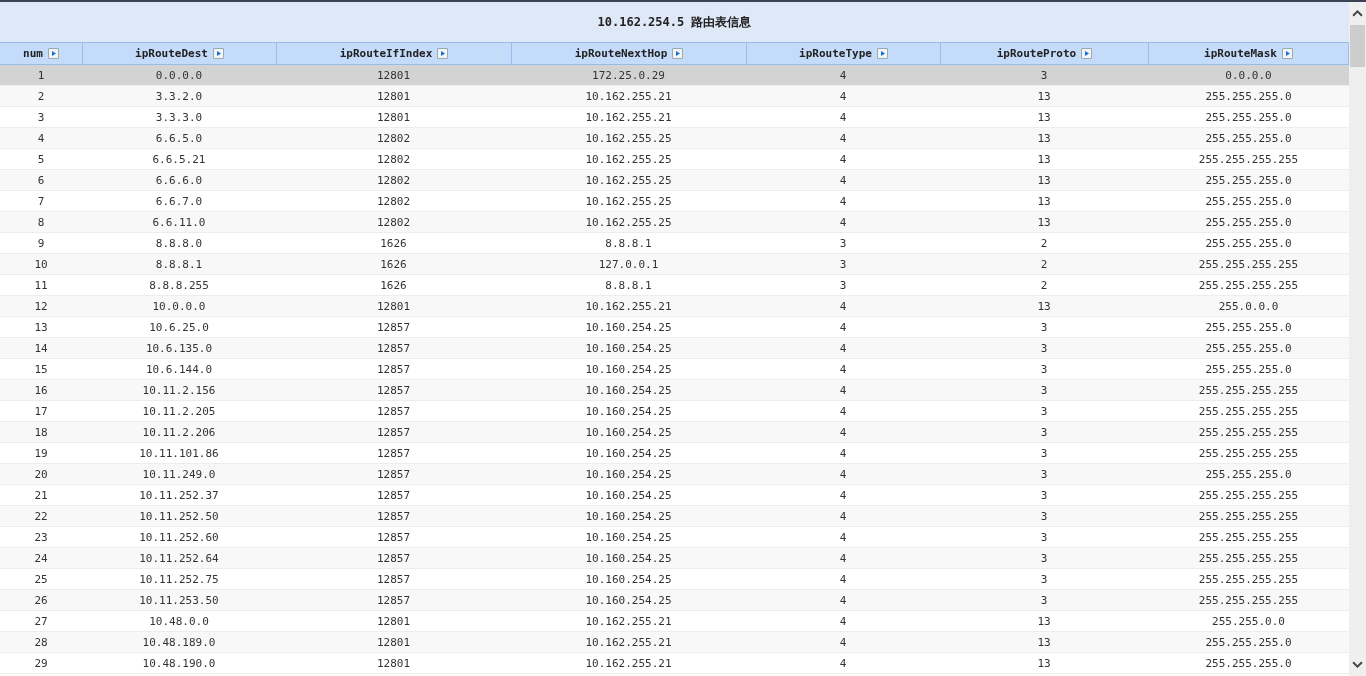 The width and height of the screenshot is (1366, 676). Describe the element at coordinates (179, 53) in the screenshot. I see `column-header: ipRouteDest` at that location.